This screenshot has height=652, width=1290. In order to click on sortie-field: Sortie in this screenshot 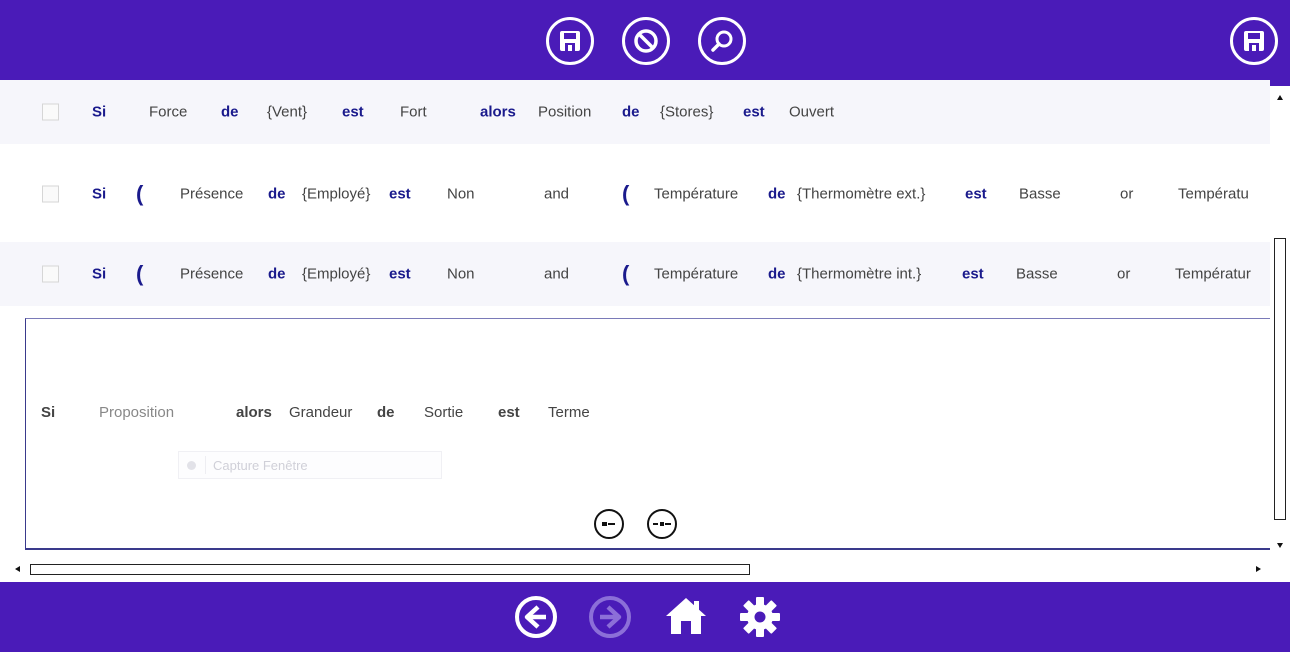, I will do `click(443, 412)`.